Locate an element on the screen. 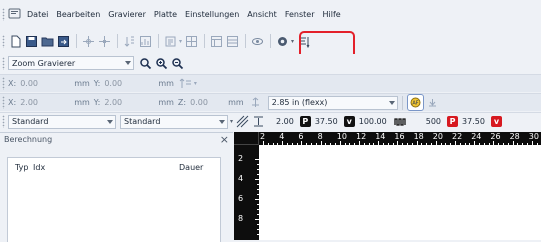 This screenshot has width=541, height=242. grid-icon is located at coordinates (191, 41).